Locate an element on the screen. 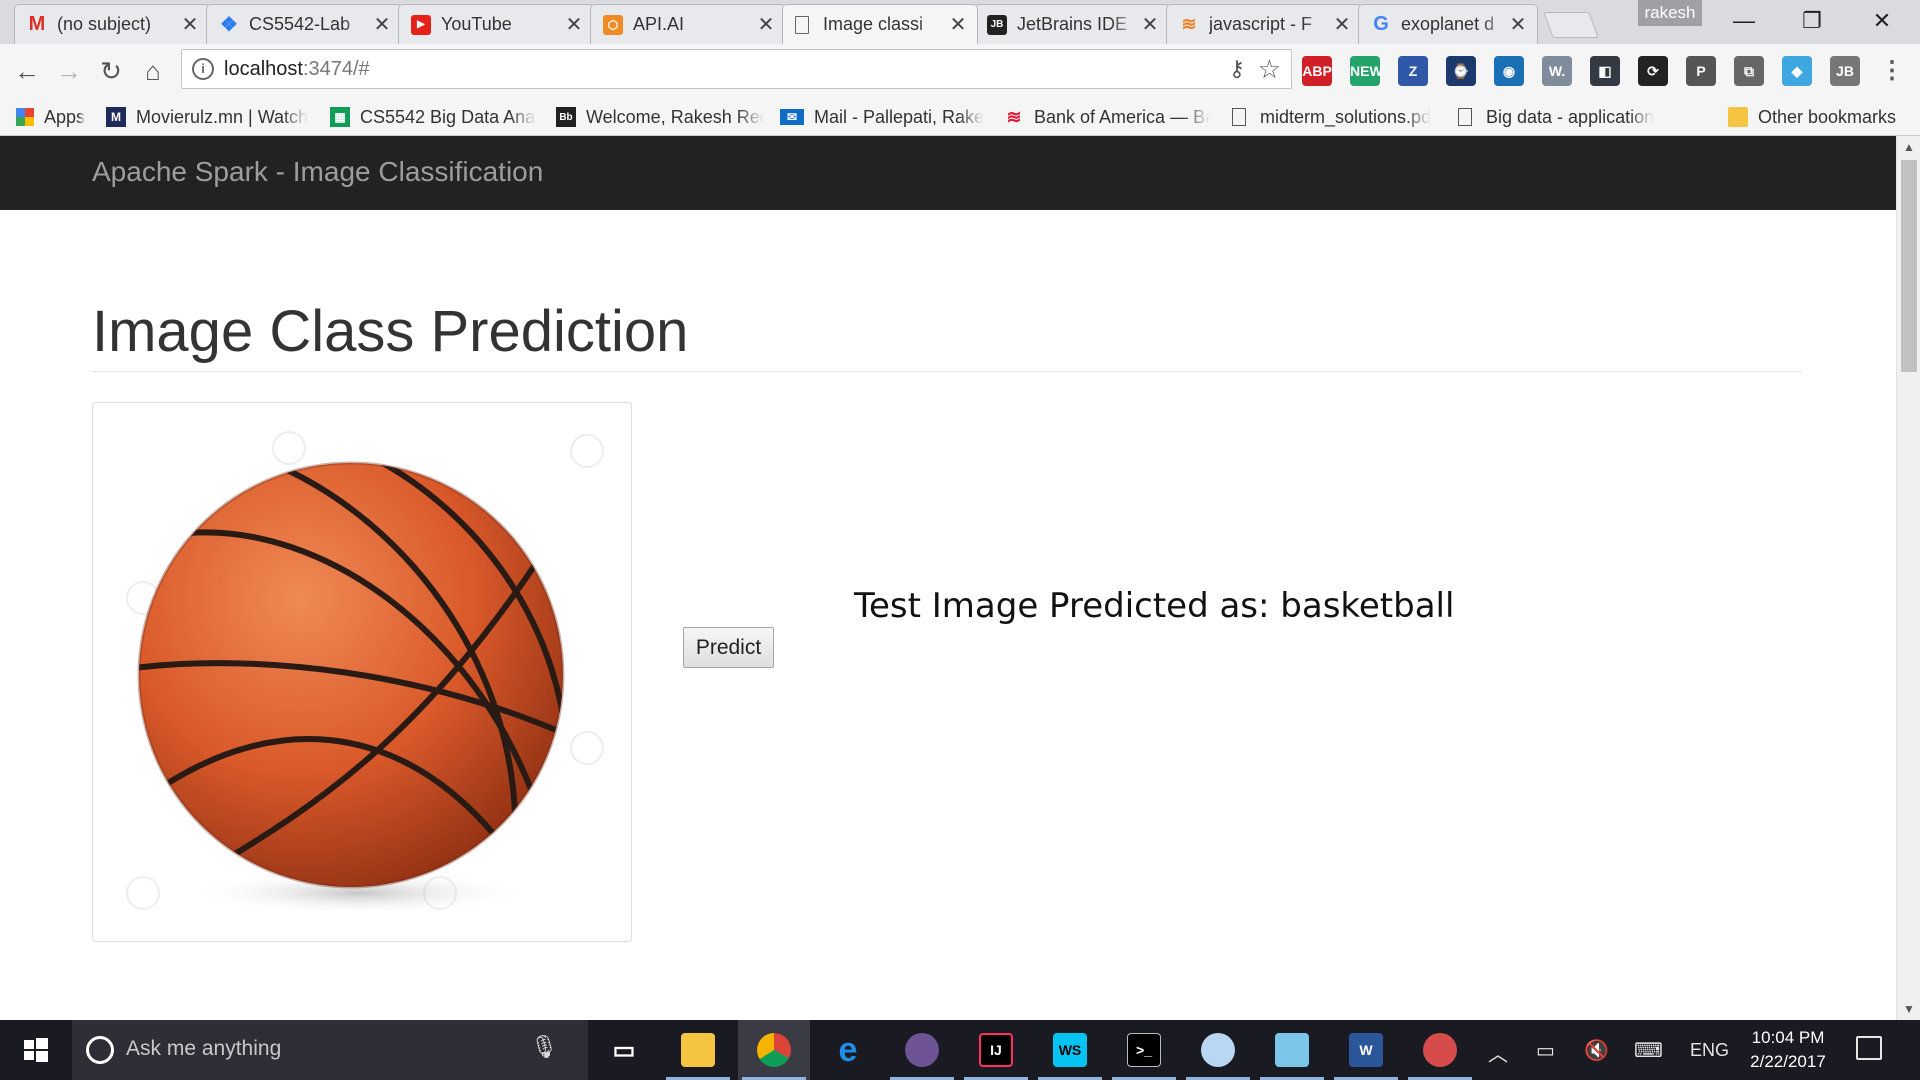 The image size is (1920, 1080). predict-button: Predict is located at coordinates (728, 647).